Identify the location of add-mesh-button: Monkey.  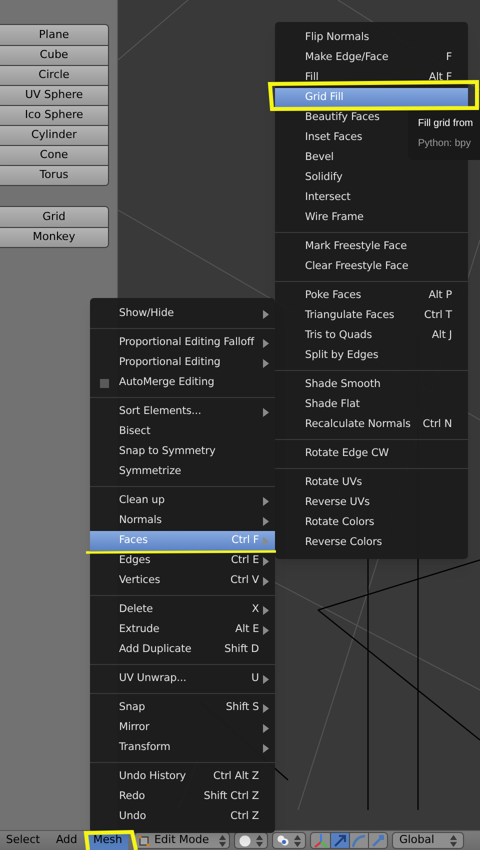
(54, 237).